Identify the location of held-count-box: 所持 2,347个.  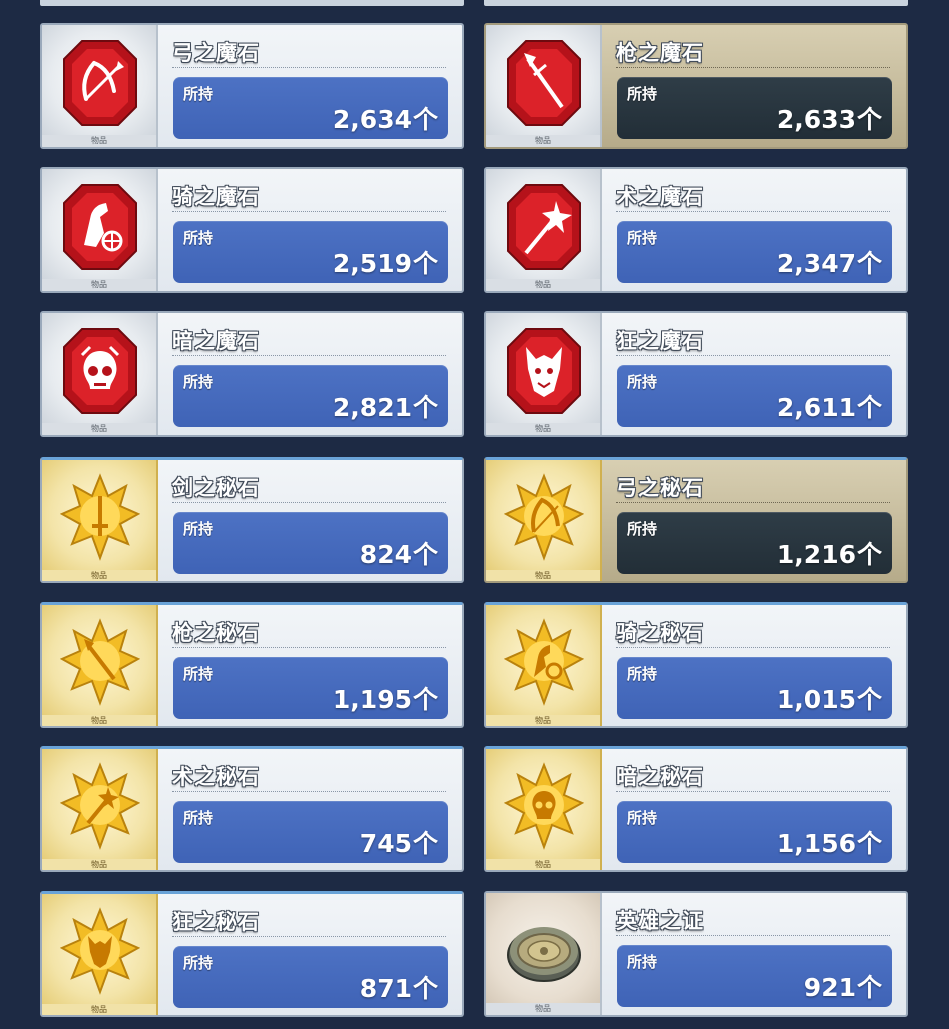
(754, 252).